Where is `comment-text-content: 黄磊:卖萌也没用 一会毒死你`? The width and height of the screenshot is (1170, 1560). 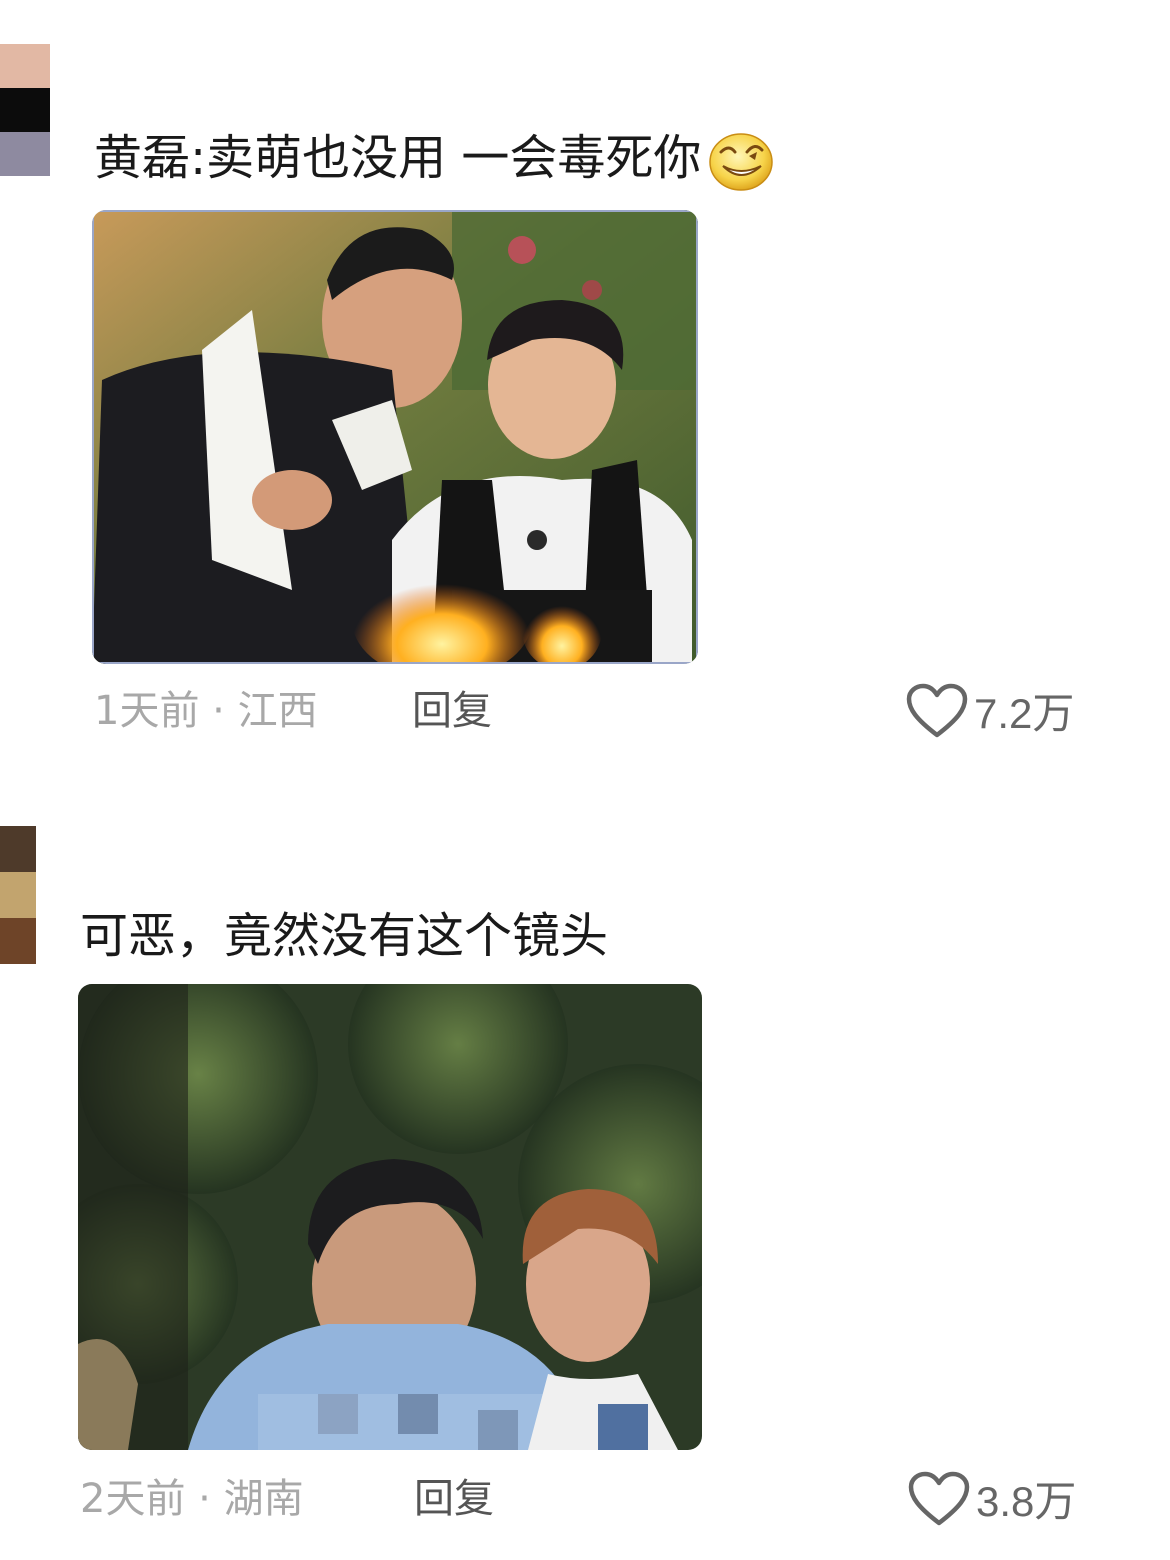 comment-text-content: 黄磊:卖萌也没用 一会毒死你 is located at coordinates (398, 158).